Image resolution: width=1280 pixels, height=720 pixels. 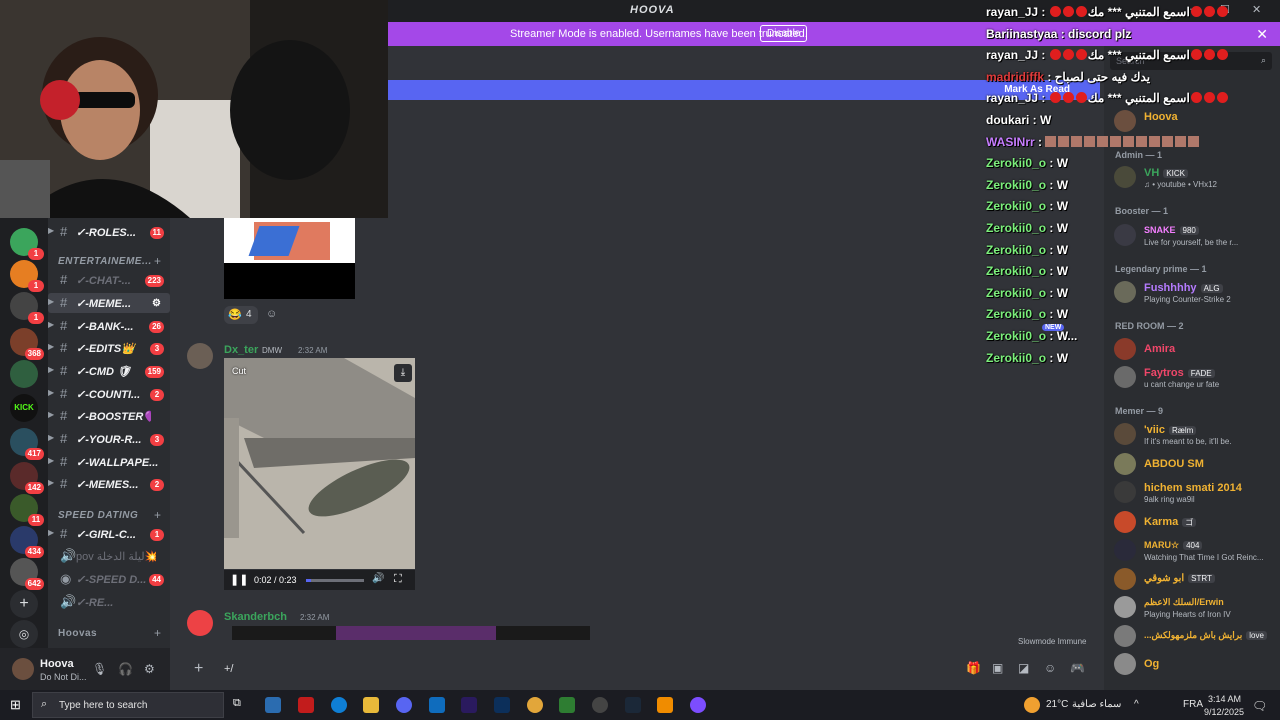 What do you see at coordinates (24, 604) in the screenshot?
I see `add-server-icon: +` at bounding box center [24, 604].